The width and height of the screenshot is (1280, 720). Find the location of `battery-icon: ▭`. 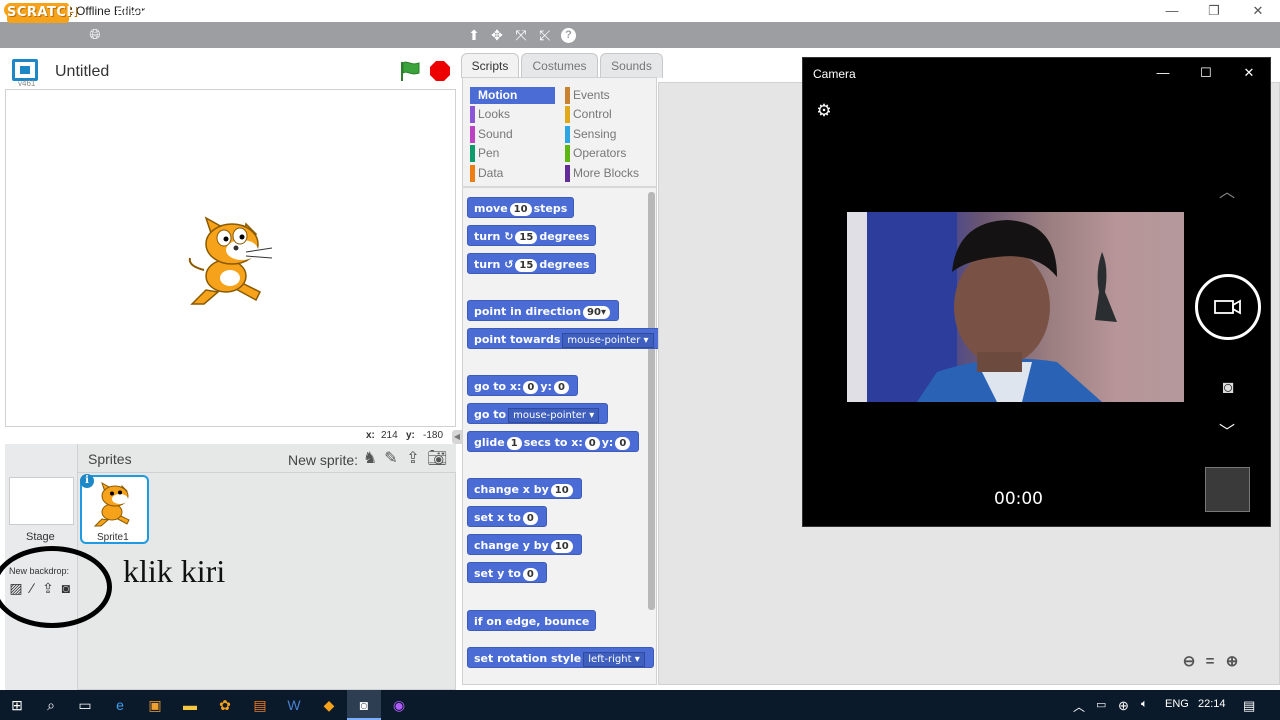

battery-icon: ▭ is located at coordinates (1101, 704).